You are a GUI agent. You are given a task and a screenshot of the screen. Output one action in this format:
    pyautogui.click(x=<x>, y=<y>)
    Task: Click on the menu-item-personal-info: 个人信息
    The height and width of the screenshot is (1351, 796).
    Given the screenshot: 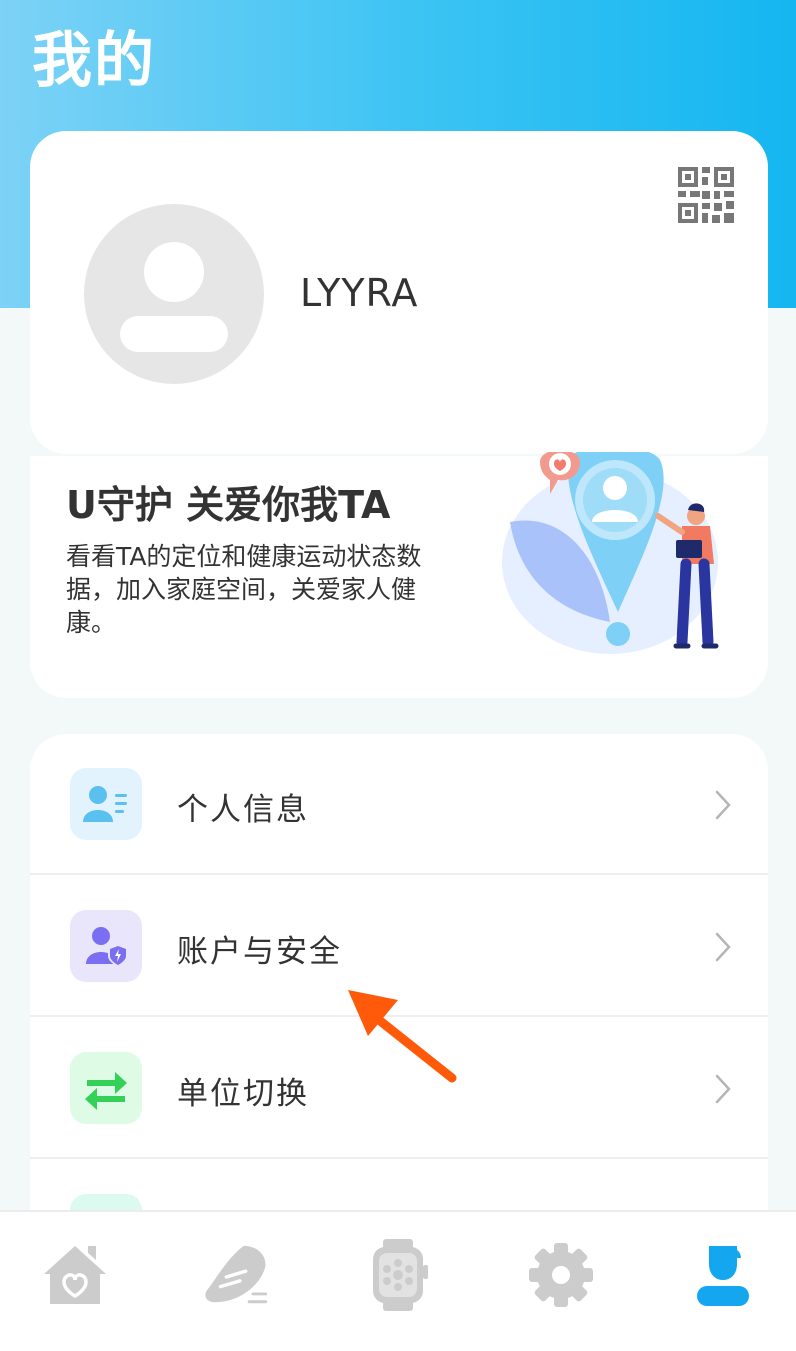 What is the action you would take?
    pyautogui.click(x=399, y=804)
    